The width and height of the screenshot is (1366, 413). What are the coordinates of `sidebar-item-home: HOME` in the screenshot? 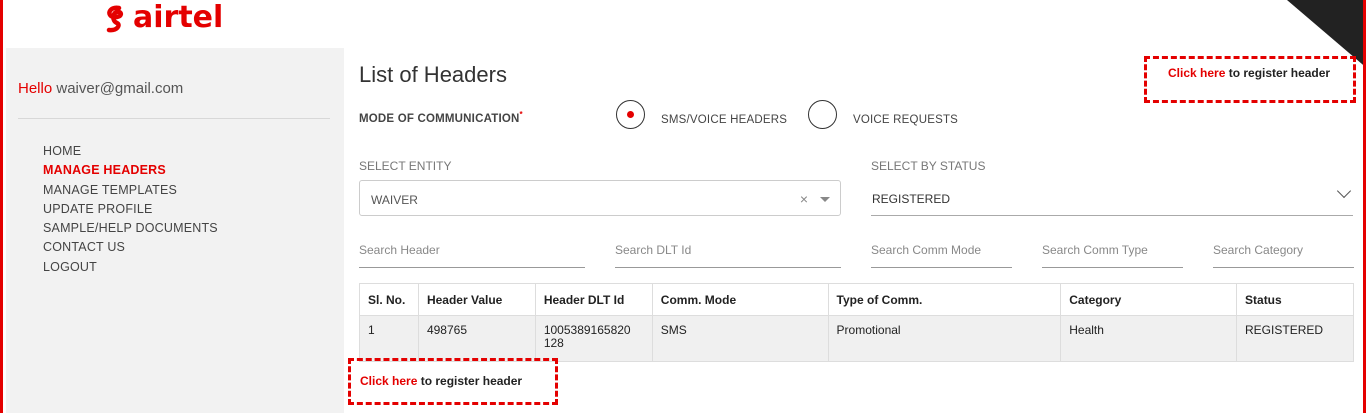 It's located at (130, 151).